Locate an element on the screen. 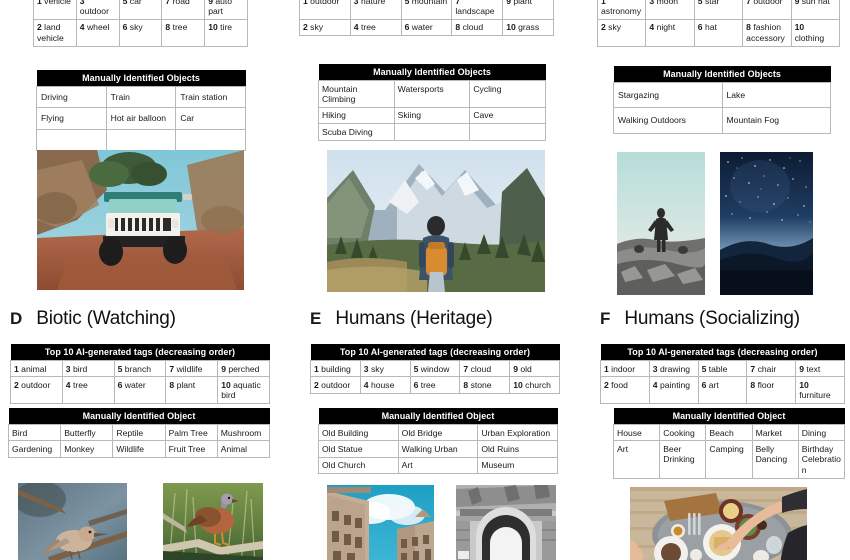  tag-label: cloud is located at coordinates (473, 27).